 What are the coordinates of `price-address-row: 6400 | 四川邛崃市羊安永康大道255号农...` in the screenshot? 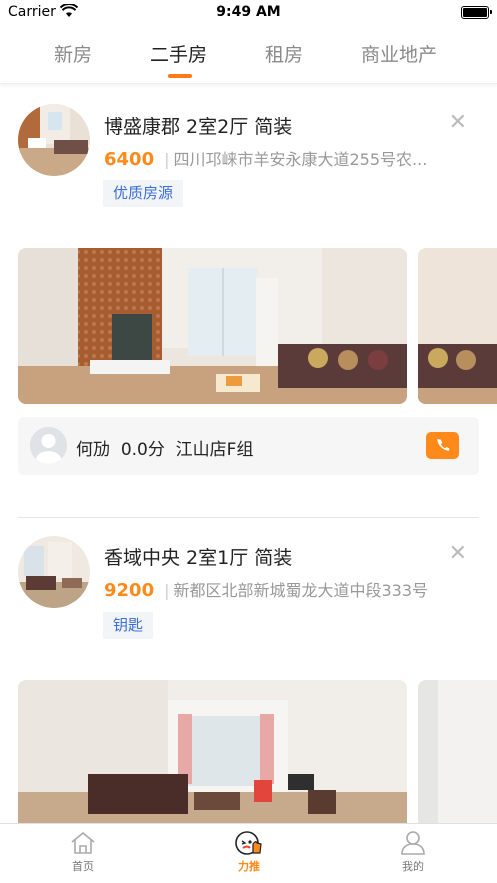 It's located at (265, 158).